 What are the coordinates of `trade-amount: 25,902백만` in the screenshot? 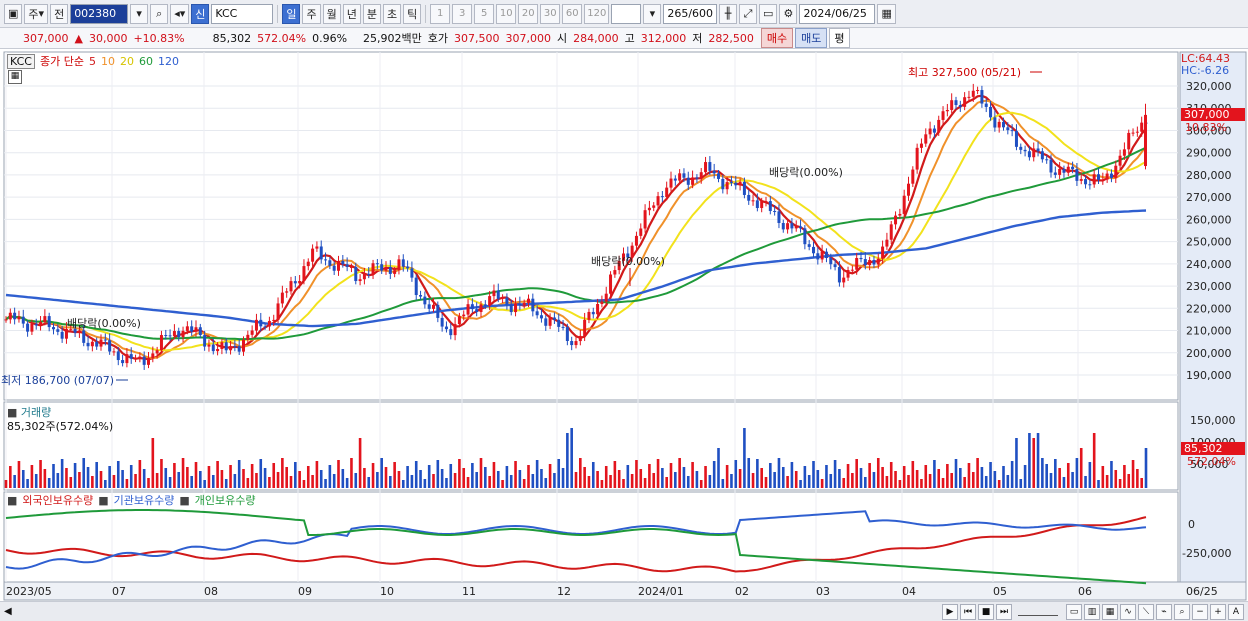 It's located at (392, 38).